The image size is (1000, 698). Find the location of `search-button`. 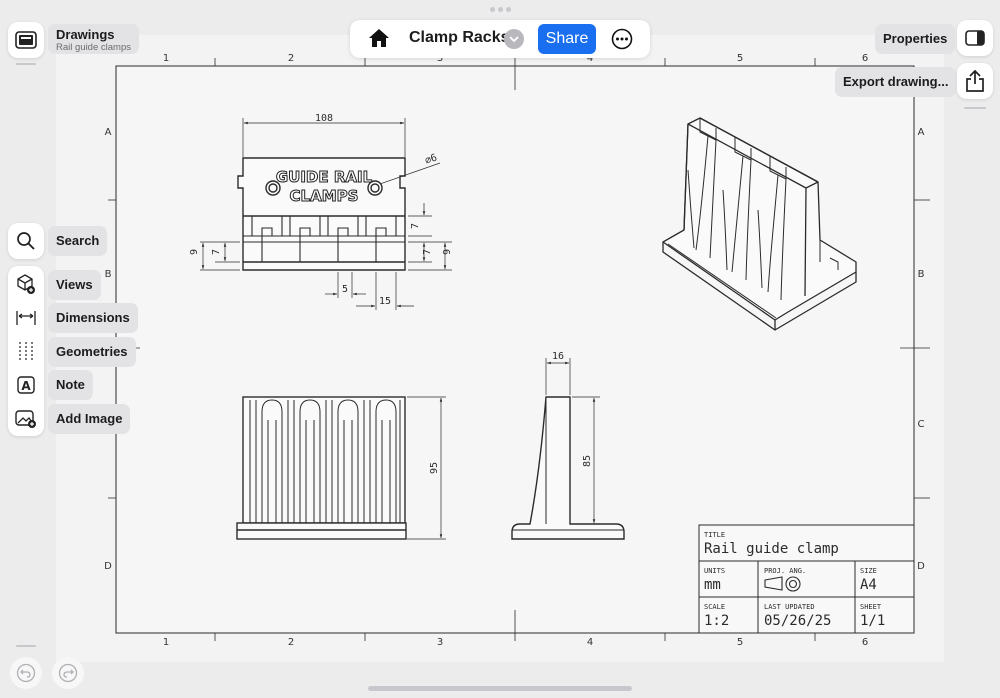

search-button is located at coordinates (26, 241).